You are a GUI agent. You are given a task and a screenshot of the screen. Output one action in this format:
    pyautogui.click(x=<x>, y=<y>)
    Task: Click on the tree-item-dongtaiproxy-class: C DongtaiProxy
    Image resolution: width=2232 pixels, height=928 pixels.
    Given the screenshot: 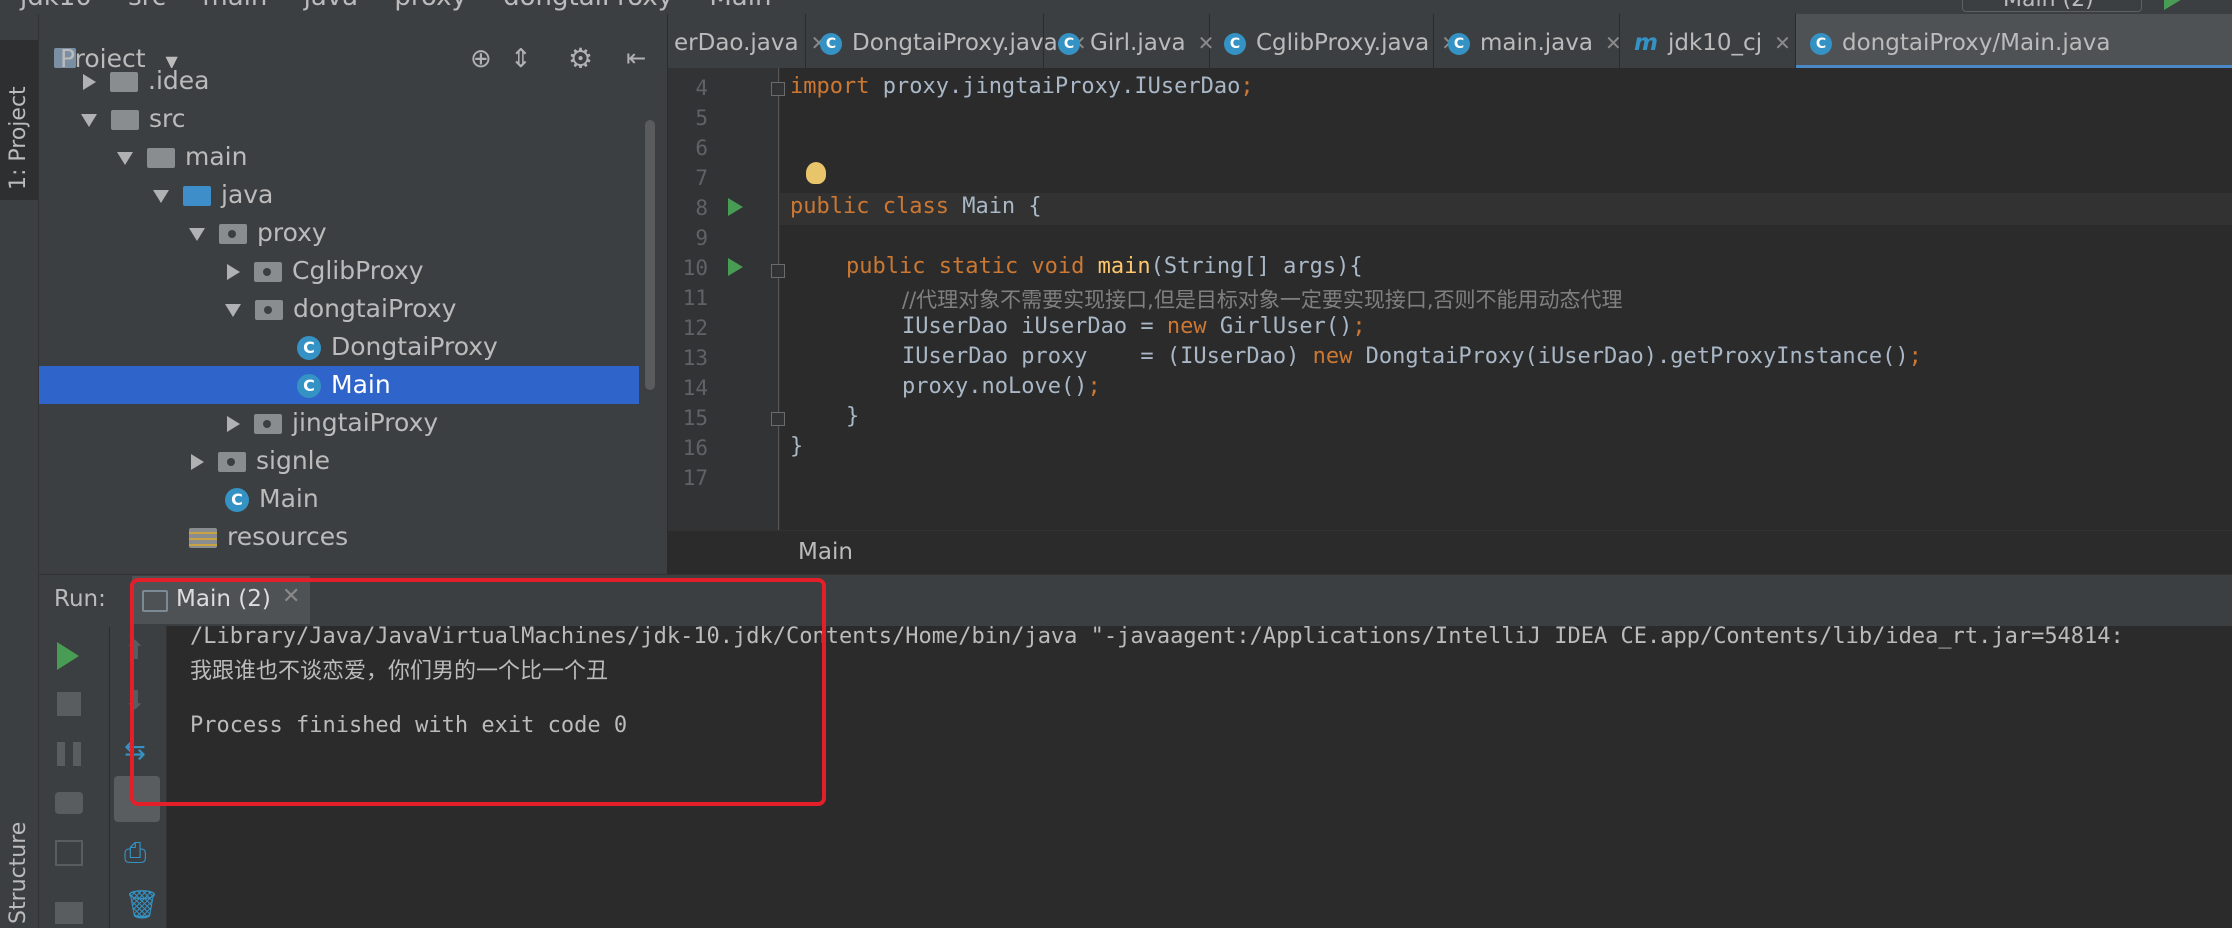 What is the action you would take?
    pyautogui.click(x=397, y=347)
    